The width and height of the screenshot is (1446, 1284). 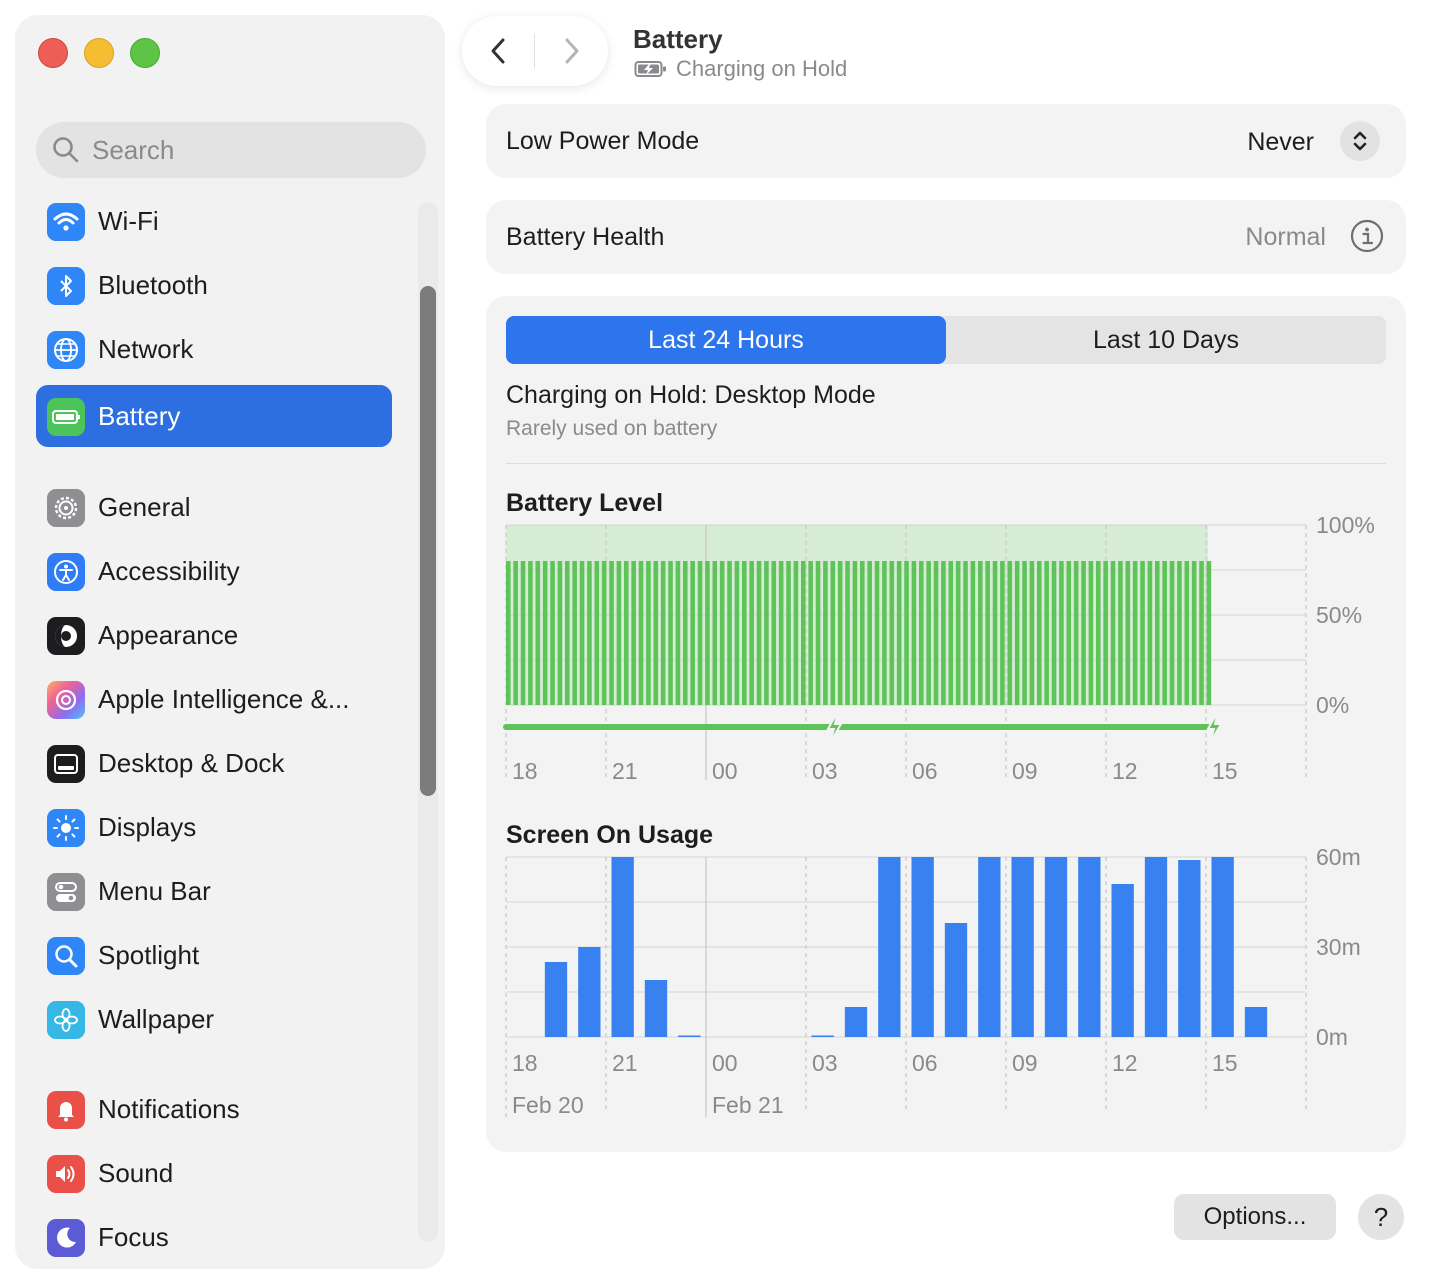 I want to click on sidebar-item-sound: Sound, so click(x=214, y=1173).